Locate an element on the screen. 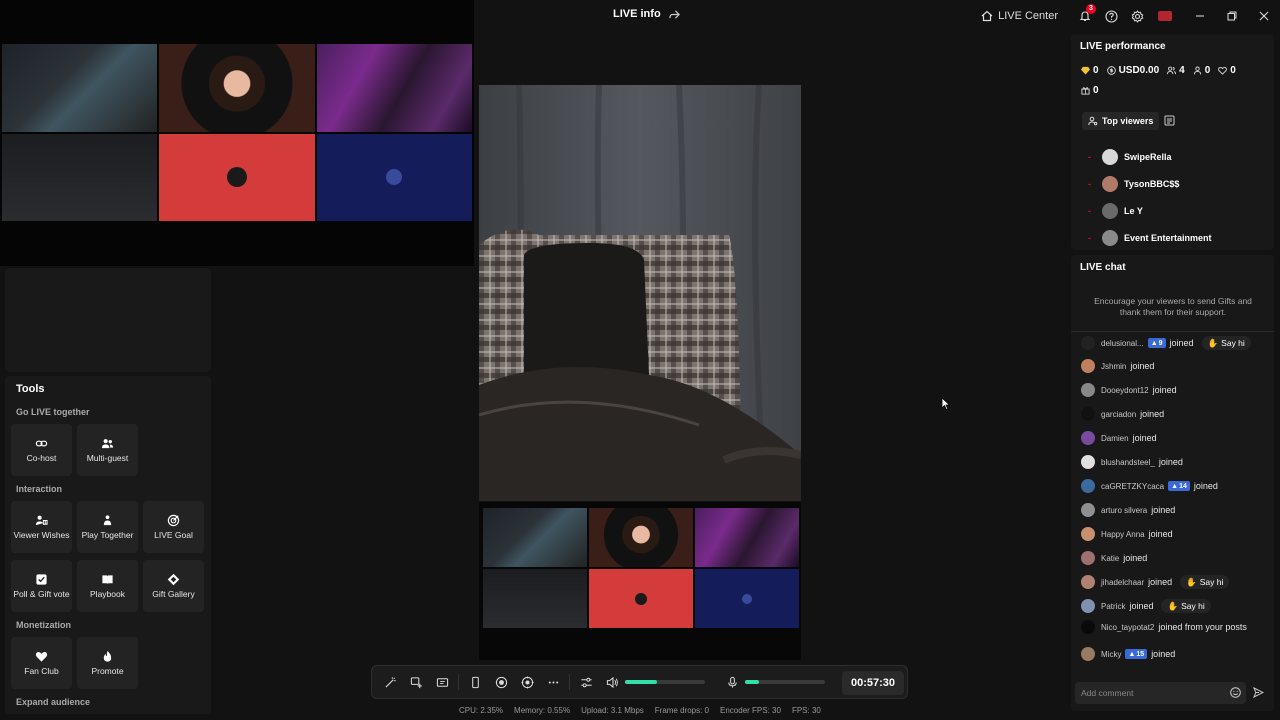 The image size is (1280, 720). chat-username: Micky is located at coordinates (1111, 654).